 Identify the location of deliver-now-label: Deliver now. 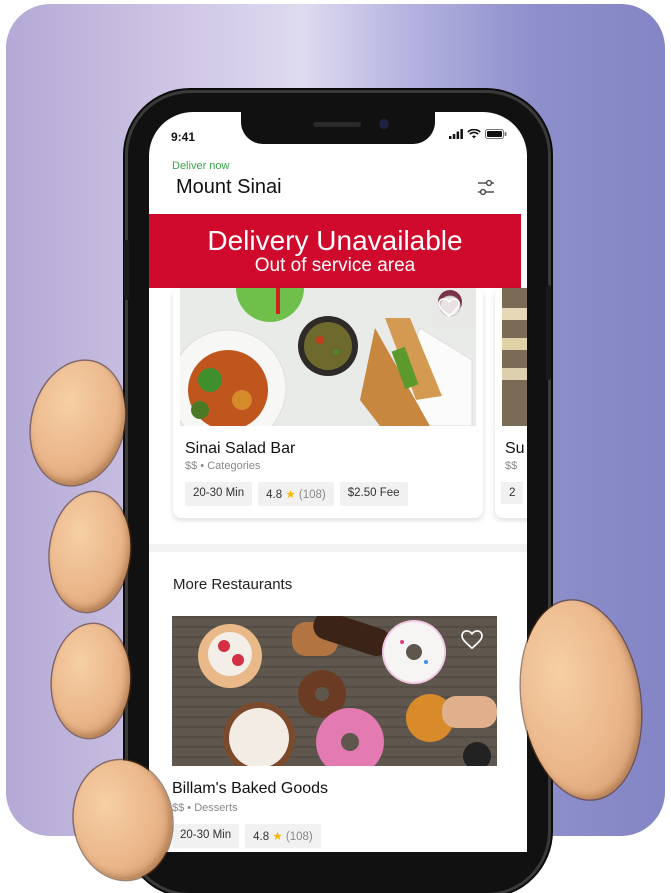
(200, 166).